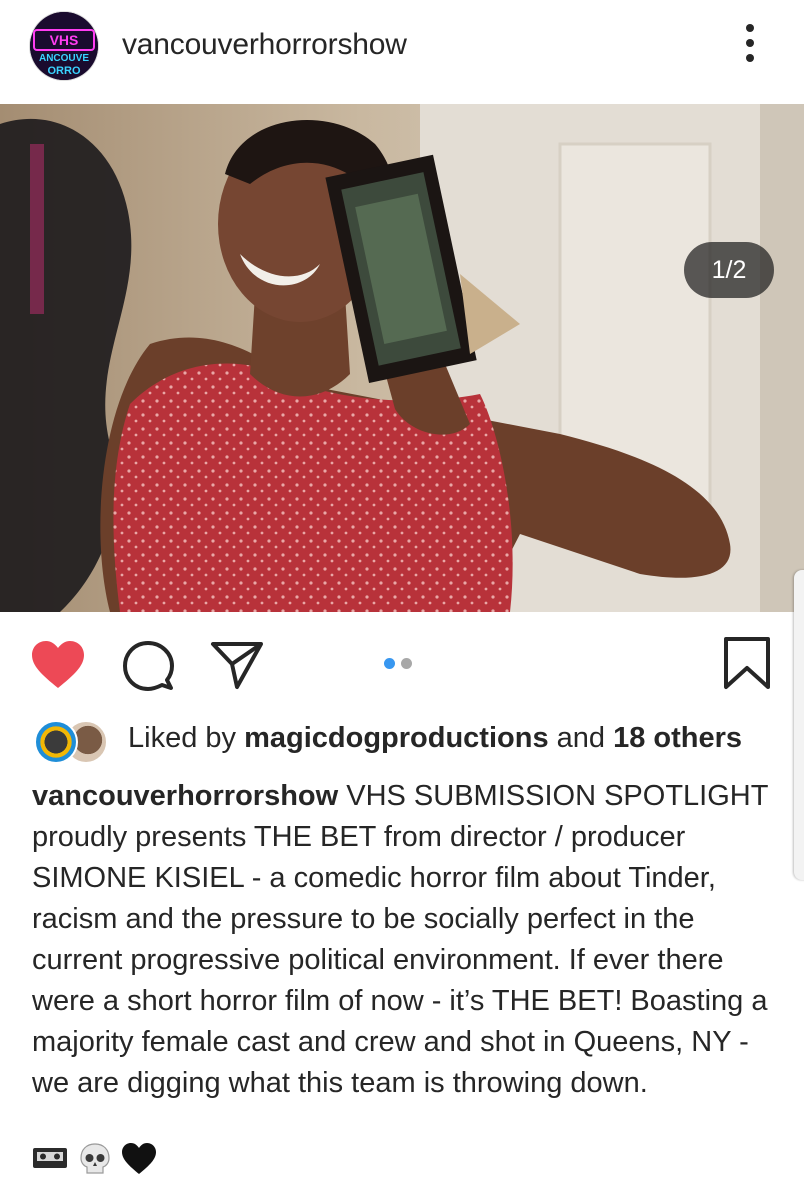  Describe the element at coordinates (185, 796) in the screenshot. I see `caption-username: vancouverhorrorshow` at that location.